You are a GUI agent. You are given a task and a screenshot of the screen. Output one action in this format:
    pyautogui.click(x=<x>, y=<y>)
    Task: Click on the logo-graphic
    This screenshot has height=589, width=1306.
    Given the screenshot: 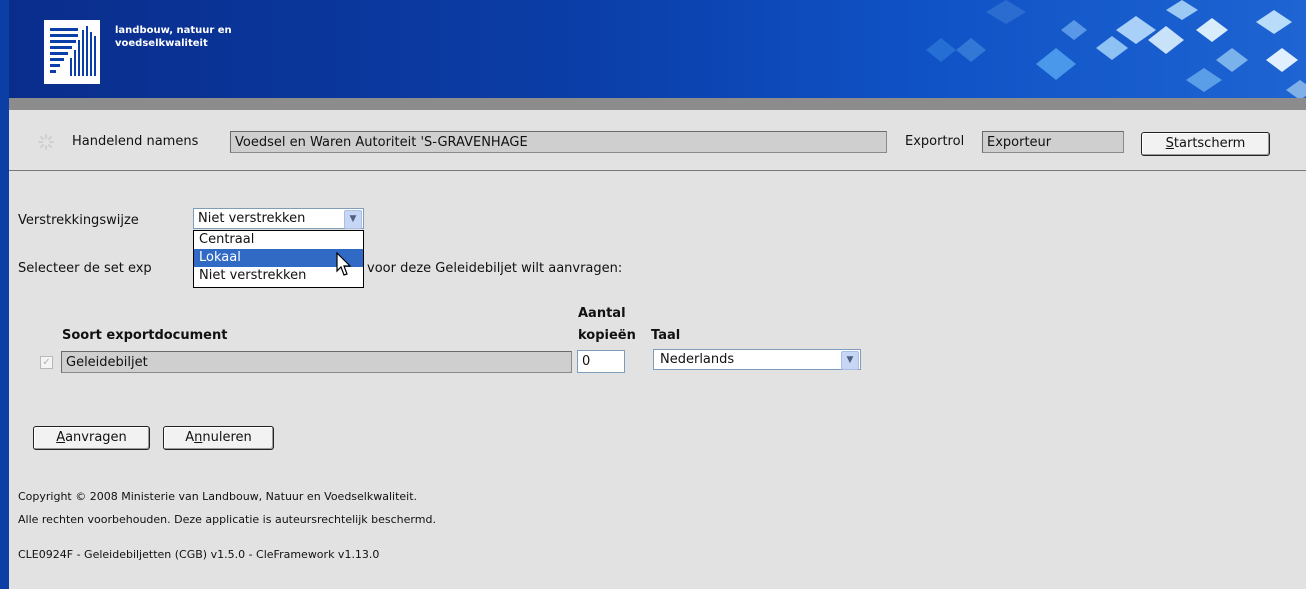 What is the action you would take?
    pyautogui.click(x=73, y=51)
    